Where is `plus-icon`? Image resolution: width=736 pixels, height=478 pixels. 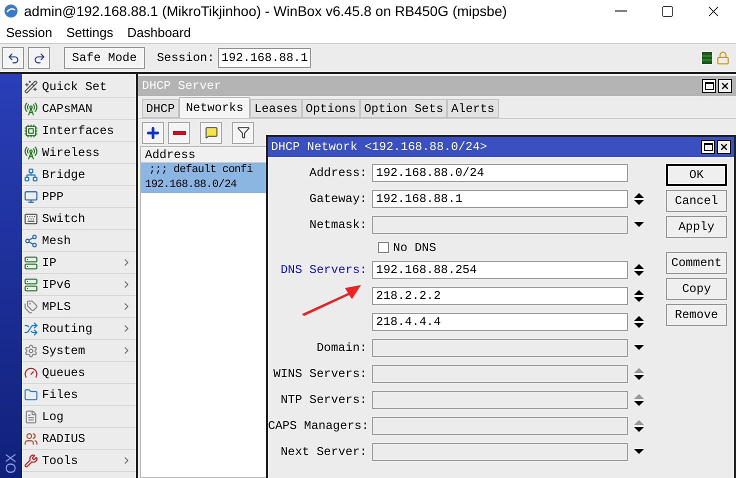
plus-icon is located at coordinates (153, 132).